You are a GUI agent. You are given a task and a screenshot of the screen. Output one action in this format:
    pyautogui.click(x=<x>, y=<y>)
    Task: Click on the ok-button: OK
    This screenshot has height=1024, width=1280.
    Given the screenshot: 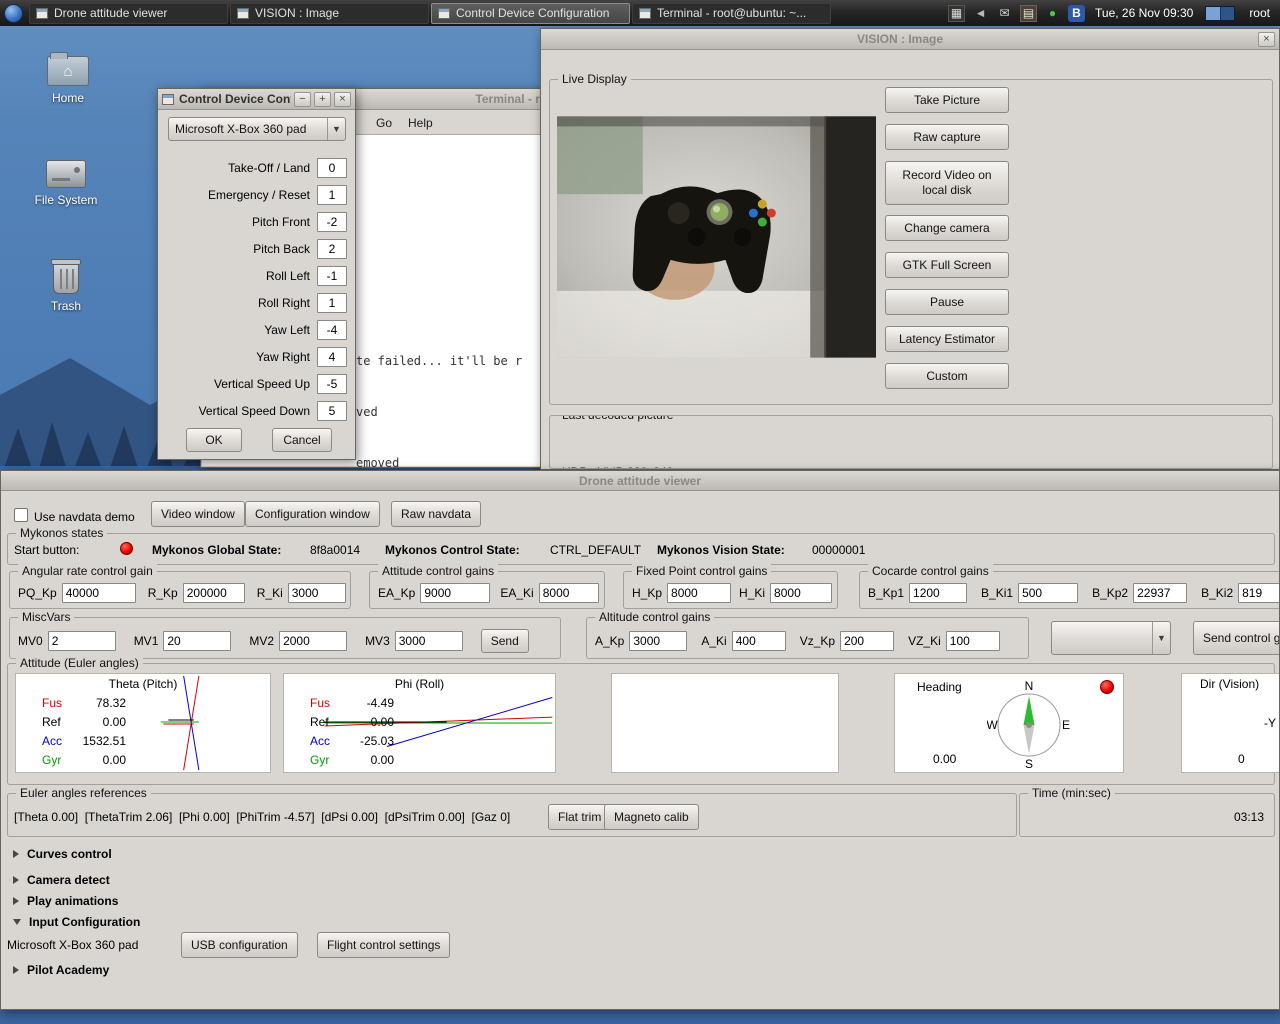 What is the action you would take?
    pyautogui.click(x=214, y=440)
    